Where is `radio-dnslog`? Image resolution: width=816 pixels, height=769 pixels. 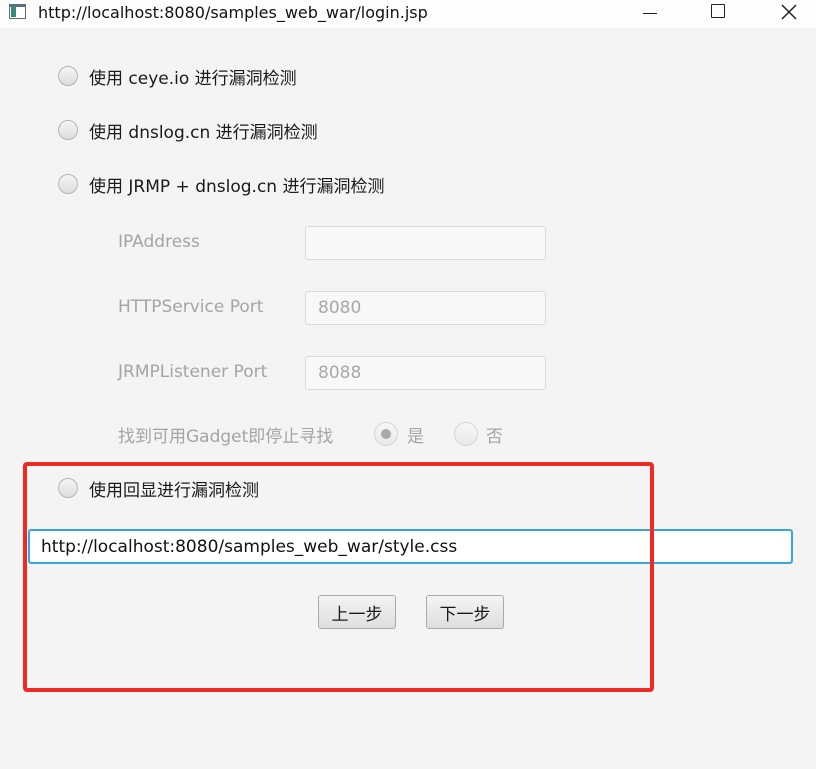
radio-dnslog is located at coordinates (68, 130).